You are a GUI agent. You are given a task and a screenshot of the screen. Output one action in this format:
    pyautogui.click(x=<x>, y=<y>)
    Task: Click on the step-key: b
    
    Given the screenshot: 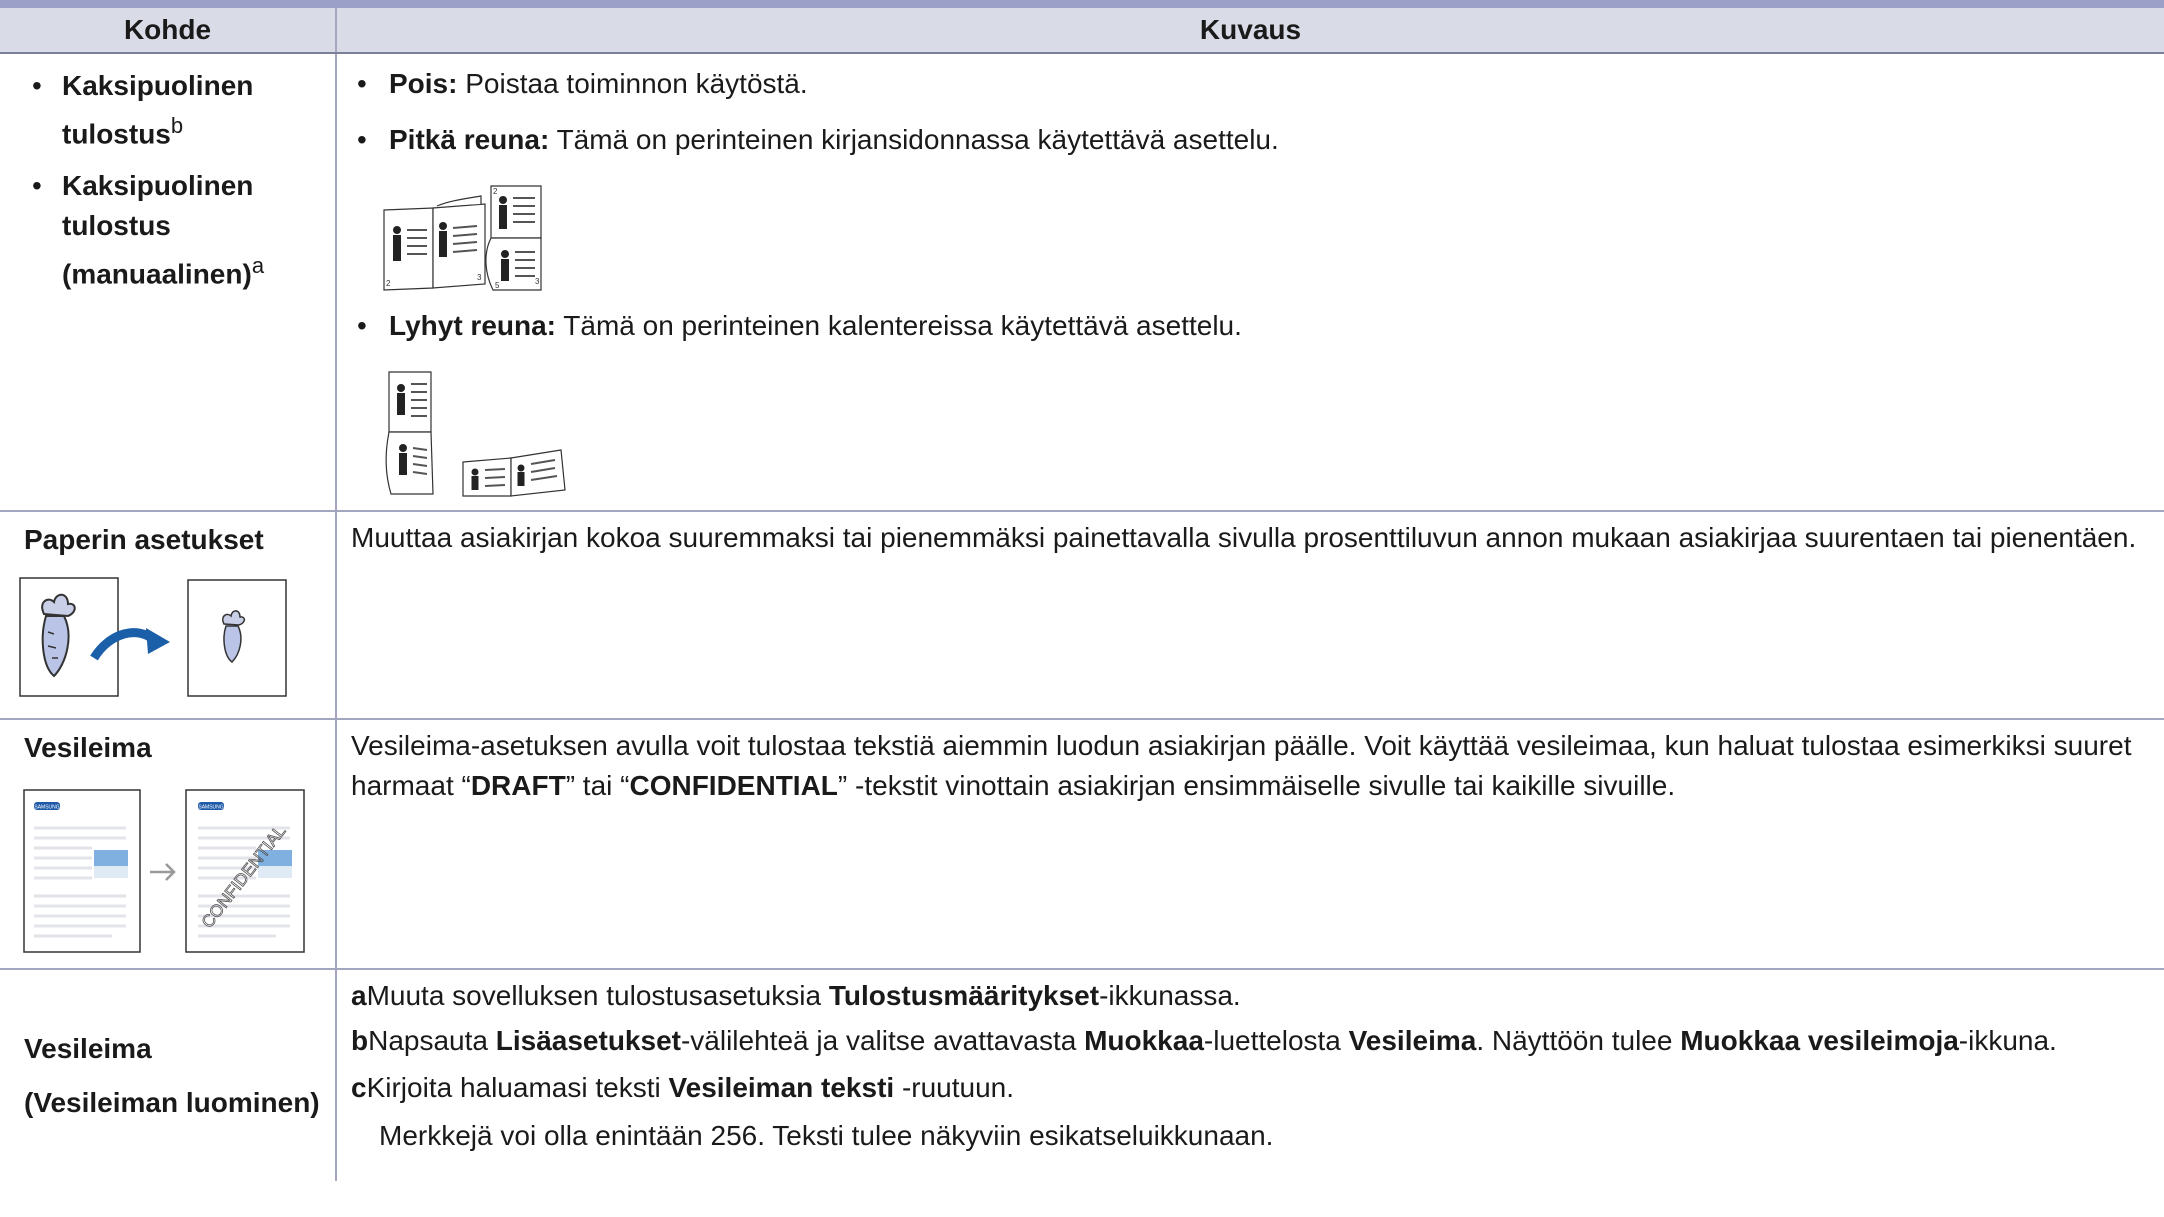 What is the action you would take?
    pyautogui.click(x=360, y=1040)
    